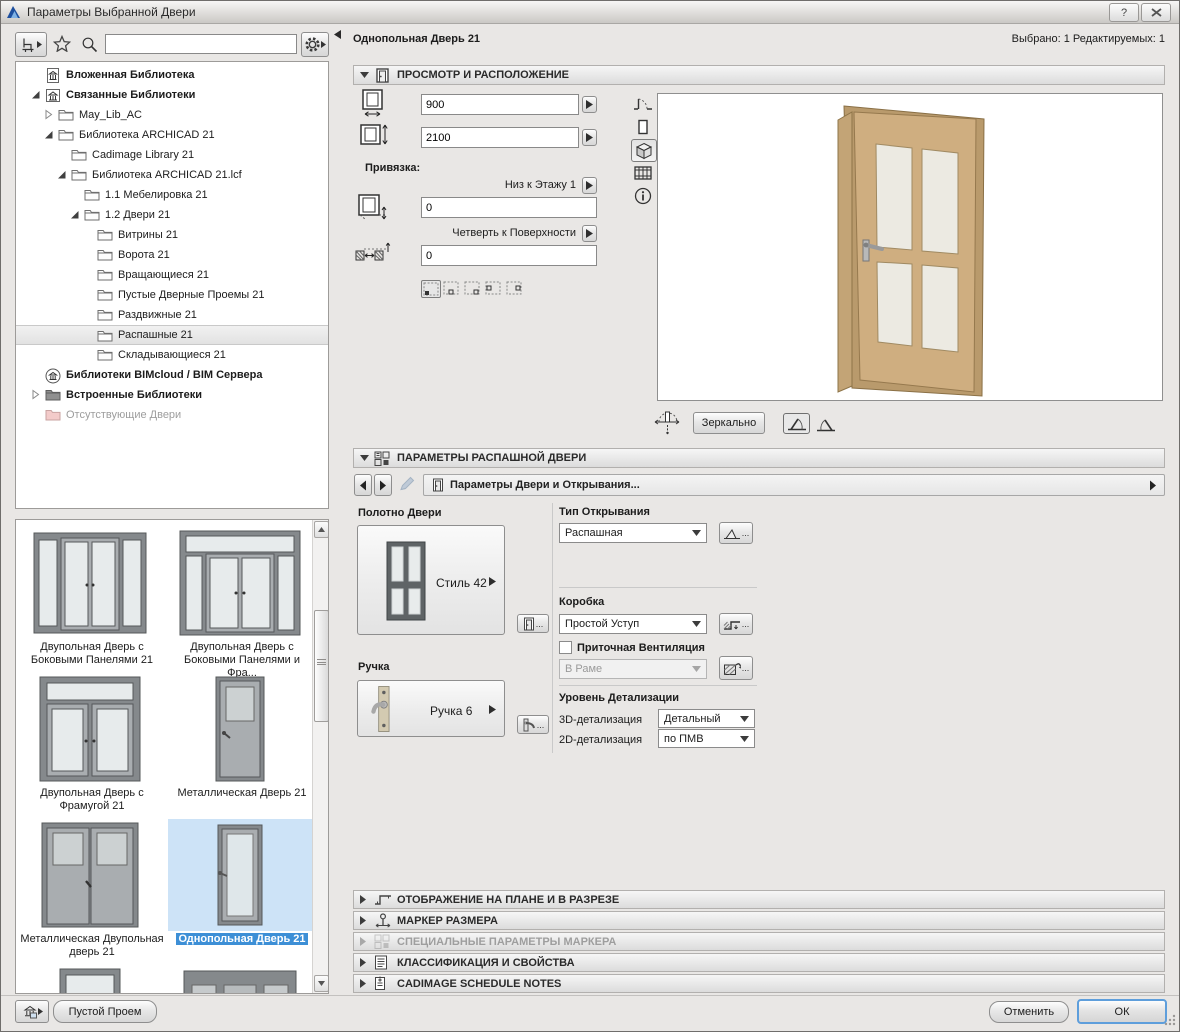 The image size is (1180, 1032). I want to click on nav-forward-button, so click(383, 485).